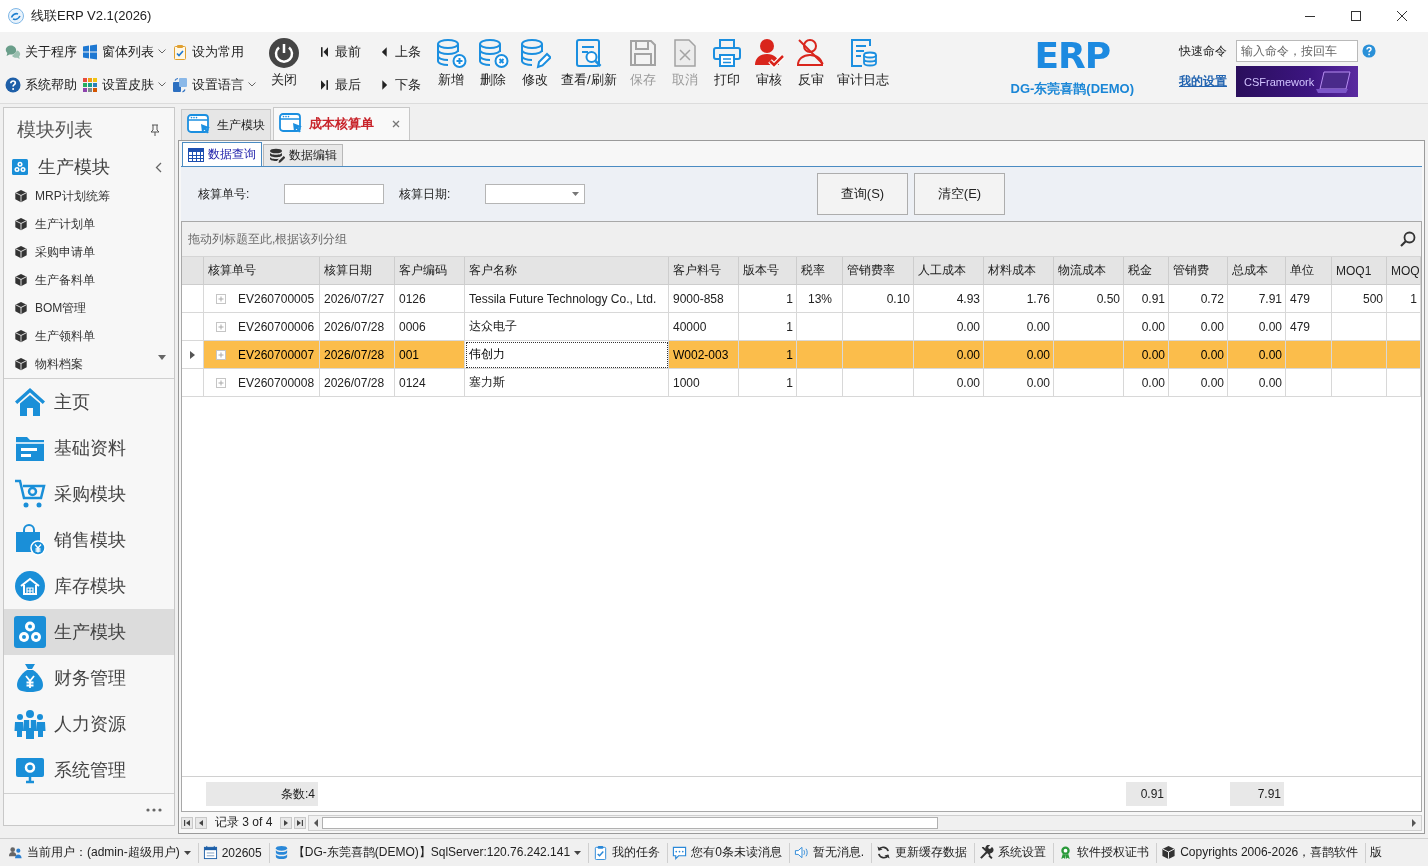 Image resolution: width=1428 pixels, height=866 pixels. I want to click on toolbar-button: 新增, so click(451, 67).